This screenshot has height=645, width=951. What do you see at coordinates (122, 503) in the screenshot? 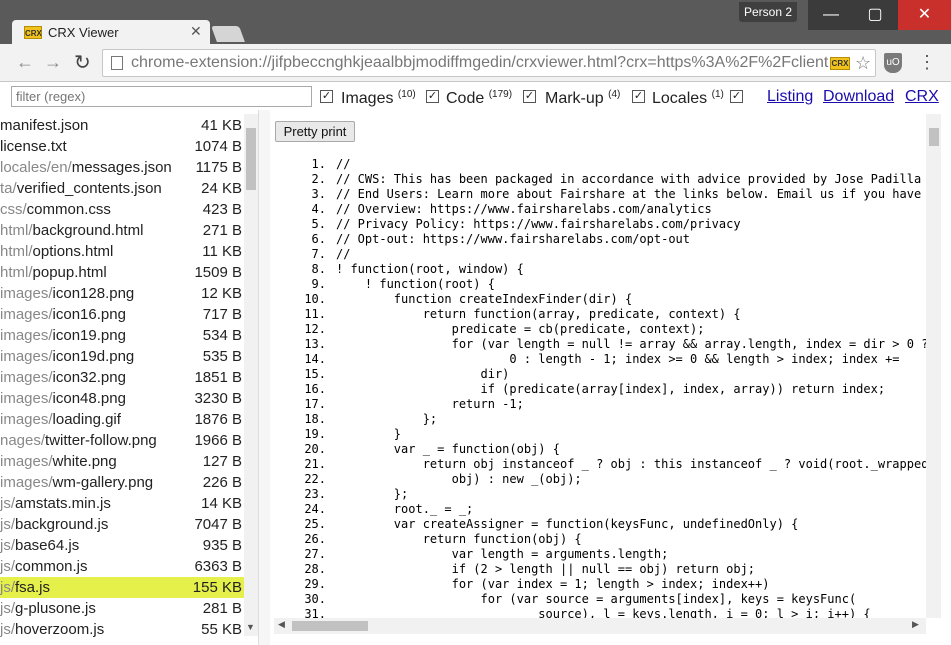
I see `file-list-item: js/amstats.min.js 14 KB` at bounding box center [122, 503].